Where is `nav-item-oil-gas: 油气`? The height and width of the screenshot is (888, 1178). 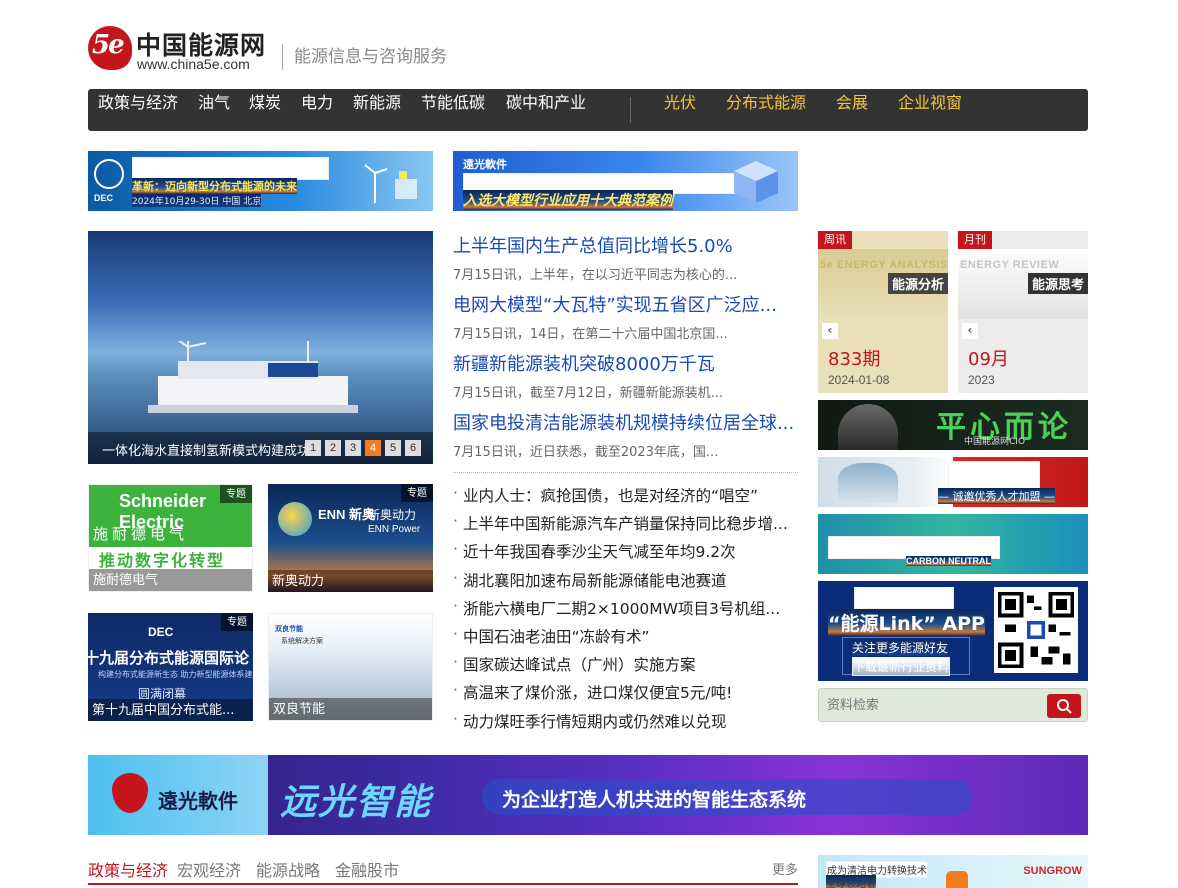 nav-item-oil-gas: 油气 is located at coordinates (214, 110).